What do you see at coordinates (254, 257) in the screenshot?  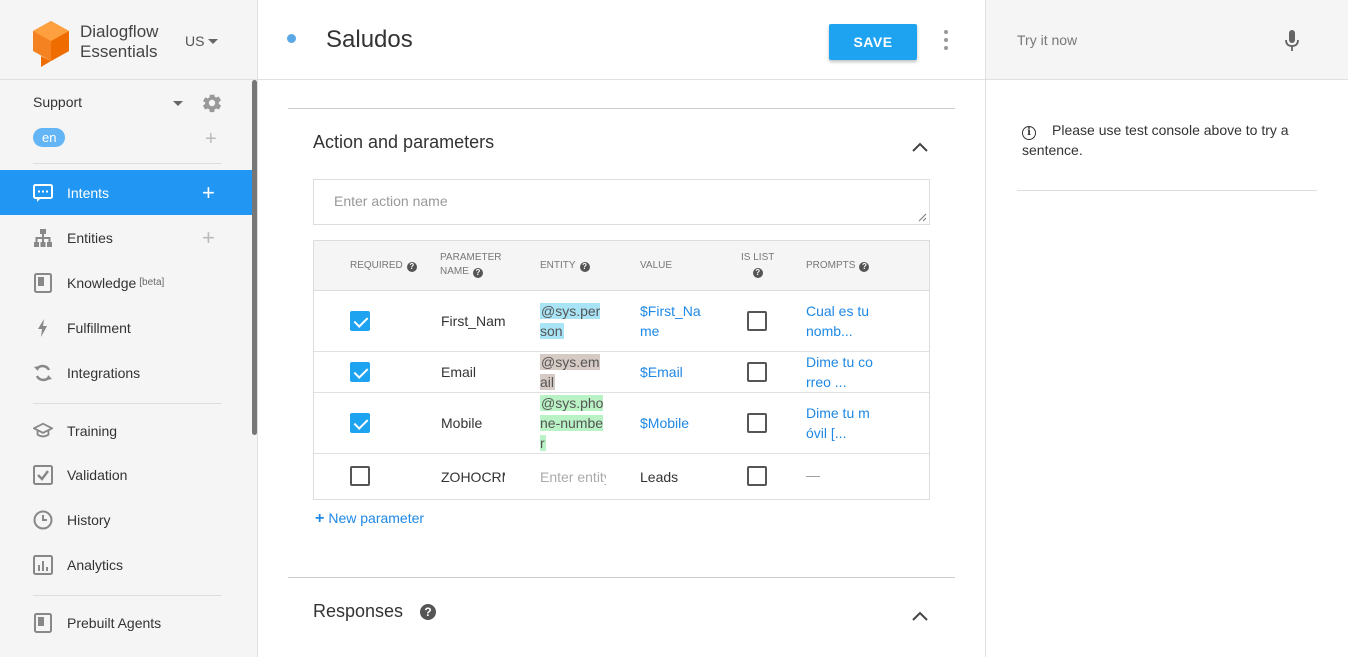 I see `sidebar-scrollbar` at bounding box center [254, 257].